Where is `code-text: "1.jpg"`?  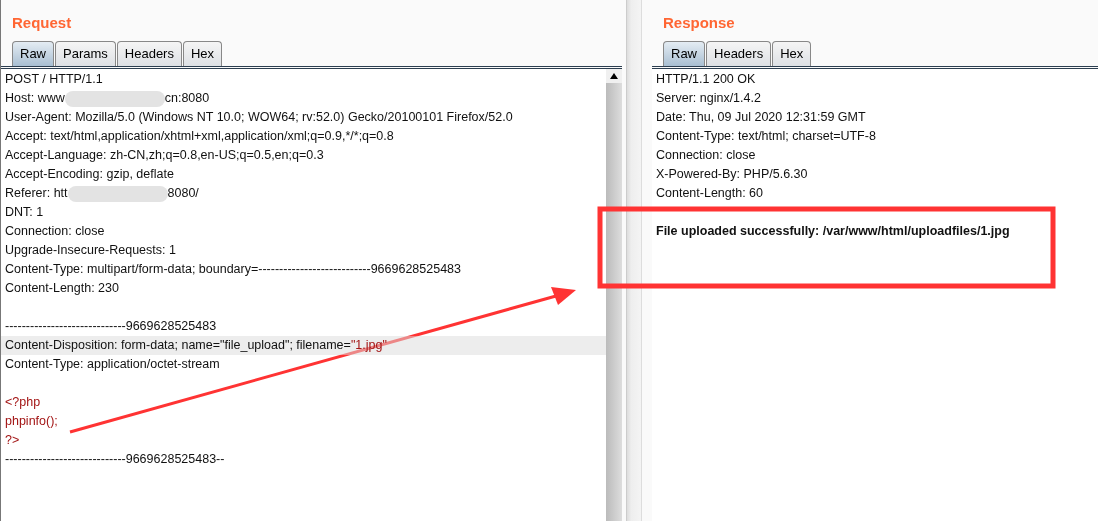
code-text: "1.jpg" is located at coordinates (368, 345).